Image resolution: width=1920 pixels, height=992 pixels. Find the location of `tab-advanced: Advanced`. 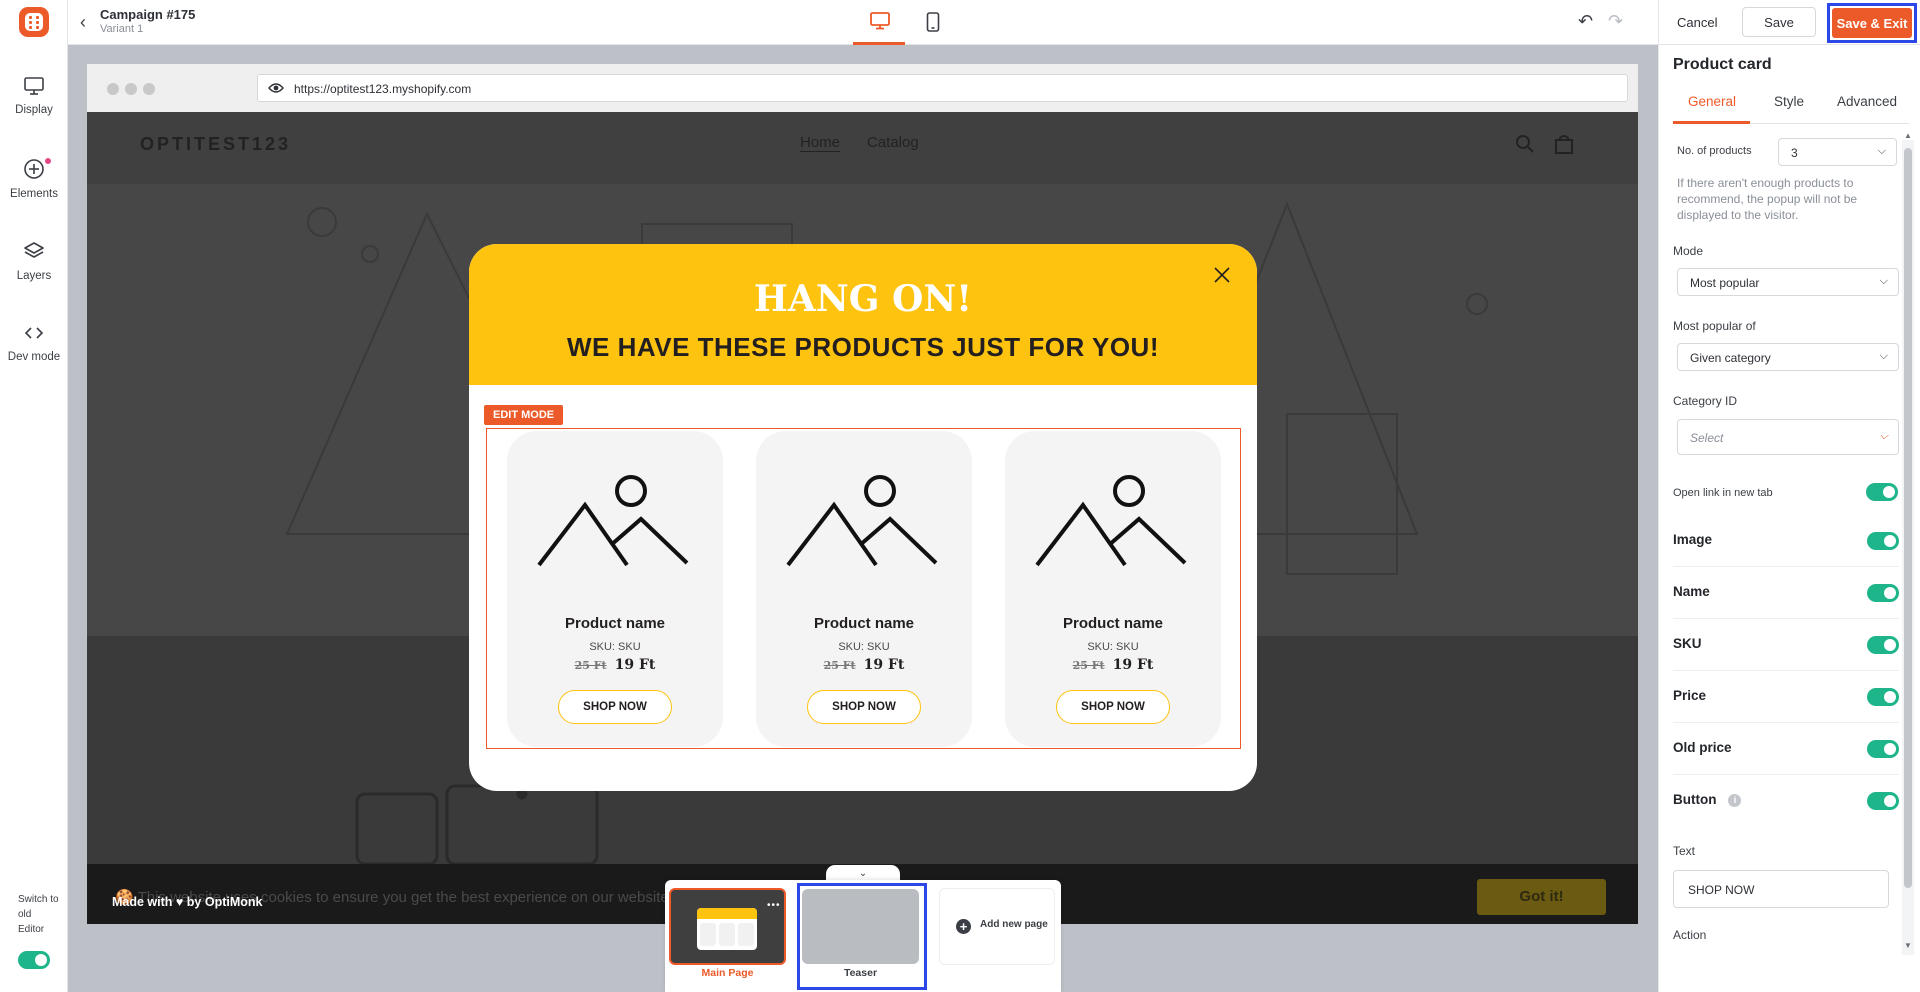

tab-advanced: Advanced is located at coordinates (1867, 101).